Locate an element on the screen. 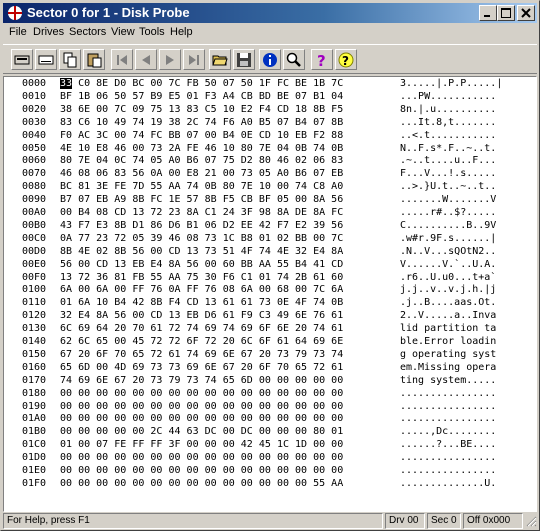  hex-byte: C8 is located at coordinates (319, 186).